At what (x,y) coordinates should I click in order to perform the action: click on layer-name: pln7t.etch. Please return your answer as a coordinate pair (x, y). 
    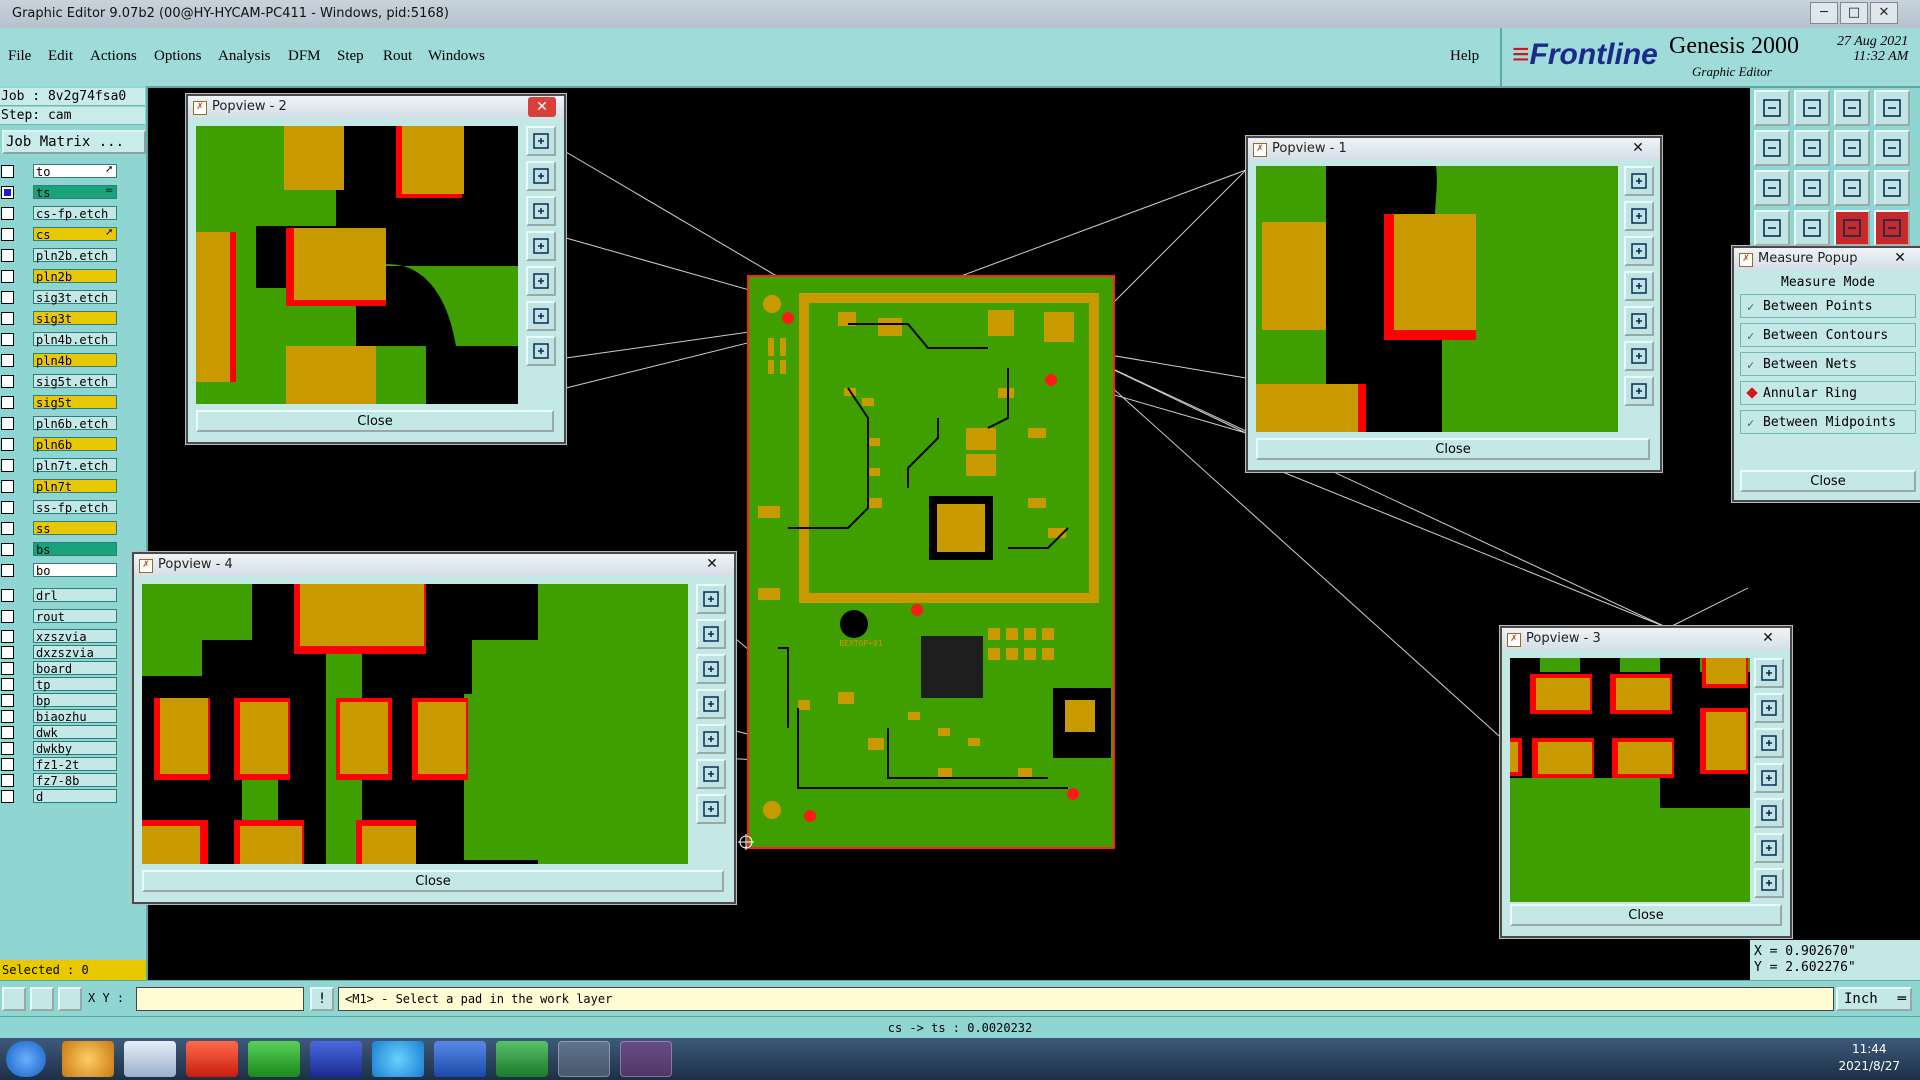
    Looking at the image, I should click on (75, 465).